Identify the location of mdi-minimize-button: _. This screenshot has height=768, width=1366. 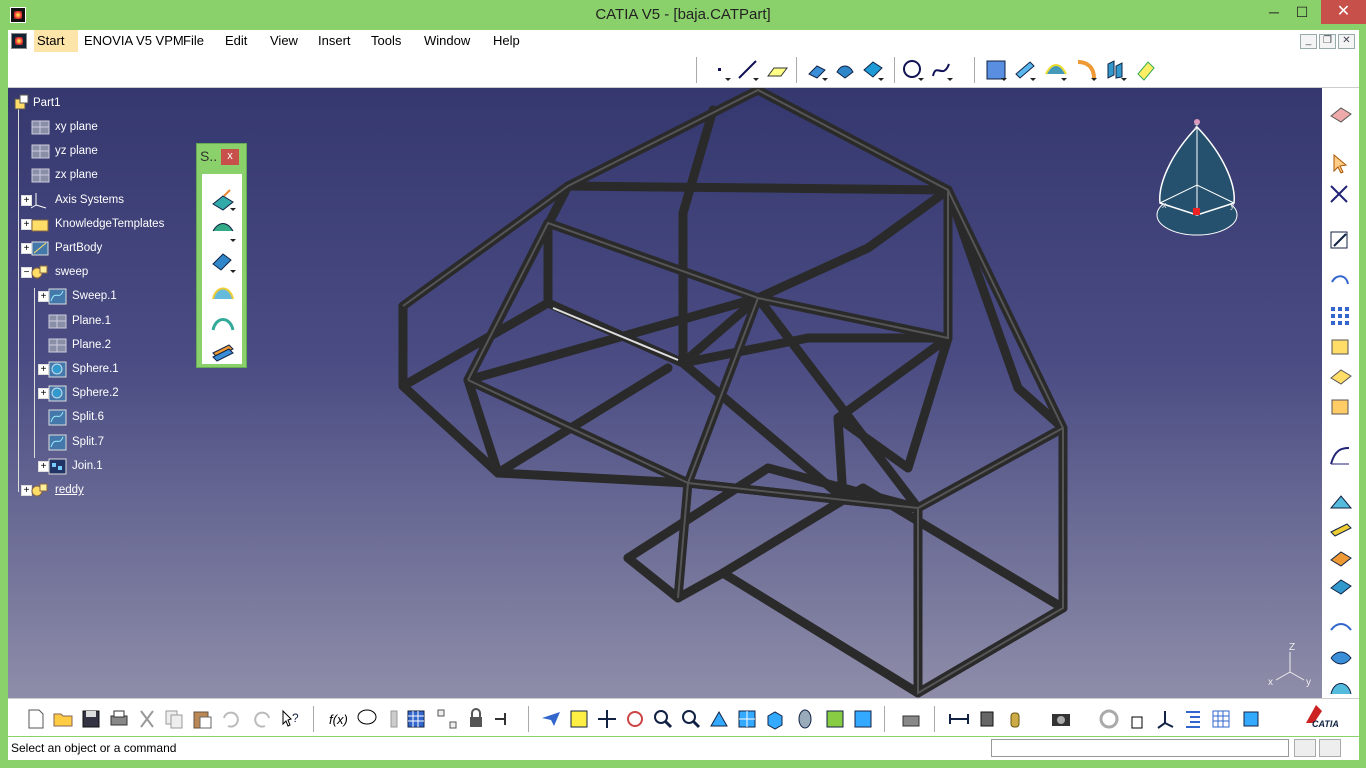
(1308, 41).